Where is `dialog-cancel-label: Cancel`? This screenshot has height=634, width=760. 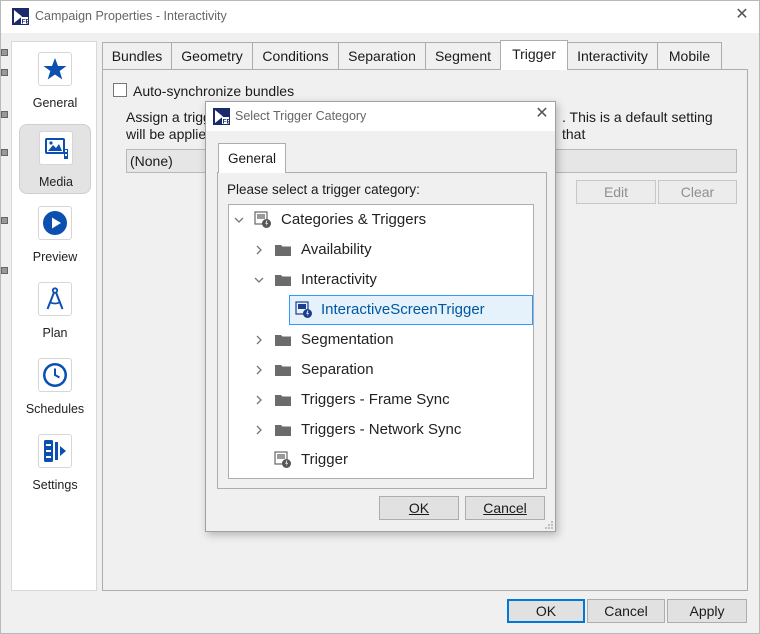
dialog-cancel-label: Cancel is located at coordinates (505, 508).